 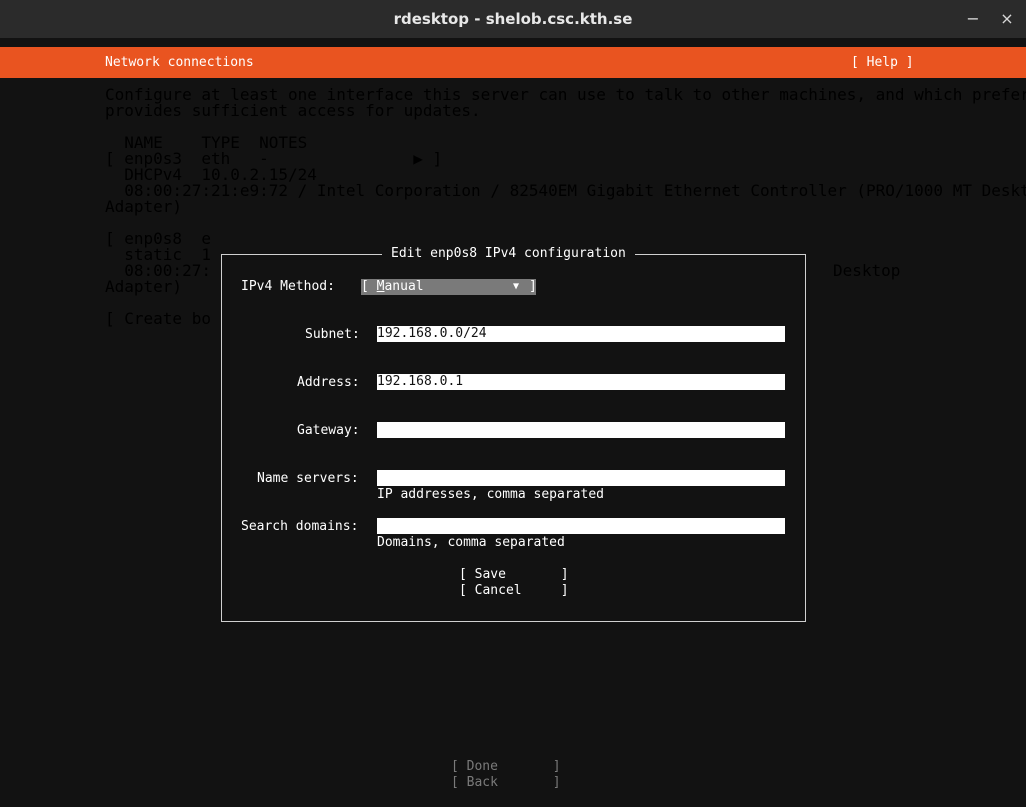 What do you see at coordinates (581, 334) in the screenshot?
I see `subnet-field: 192.168.0.0/24` at bounding box center [581, 334].